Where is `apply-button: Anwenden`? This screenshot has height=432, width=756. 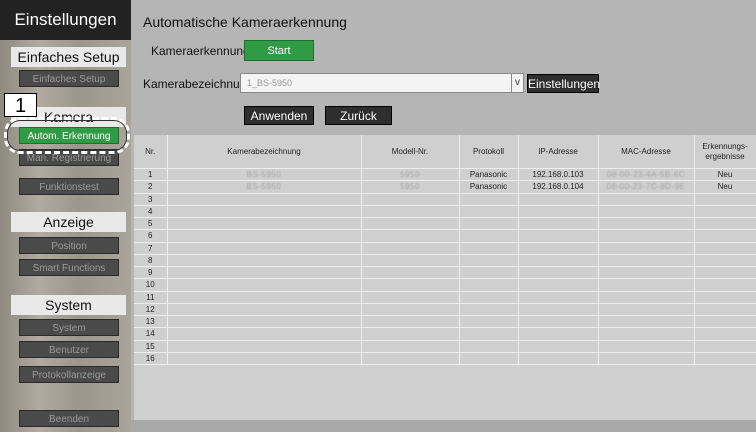 apply-button: Anwenden is located at coordinates (279, 115).